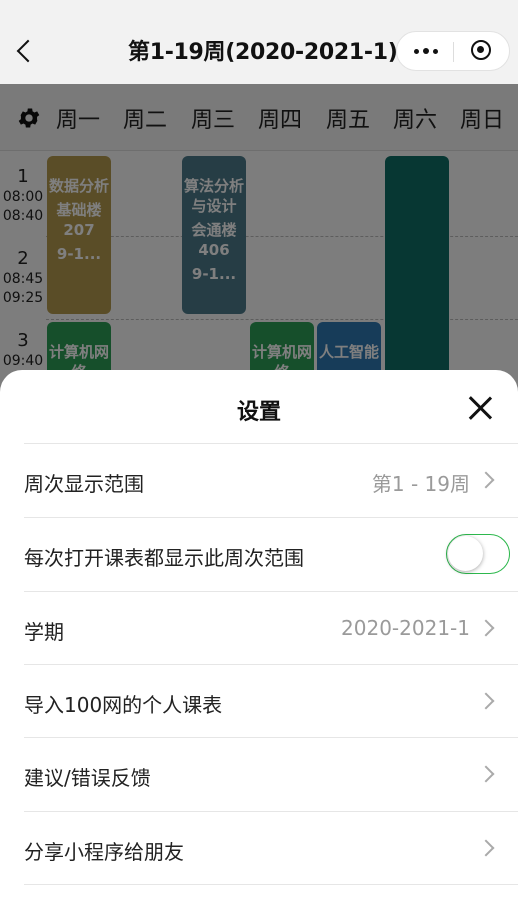  What do you see at coordinates (87, 778) in the screenshot?
I see `row-label: 建议/错误反馈` at bounding box center [87, 778].